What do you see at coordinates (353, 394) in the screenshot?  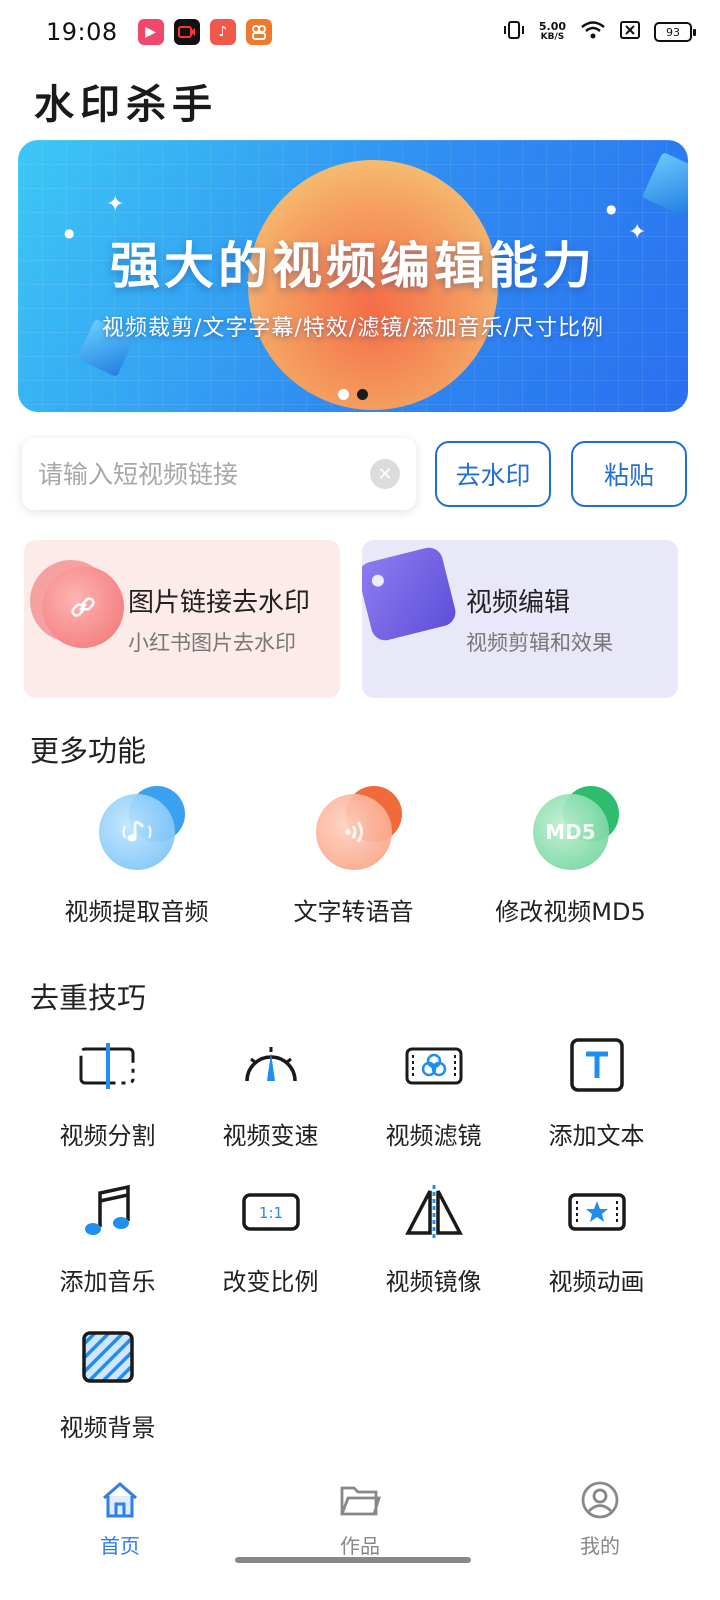 I see `banner-pagination` at bounding box center [353, 394].